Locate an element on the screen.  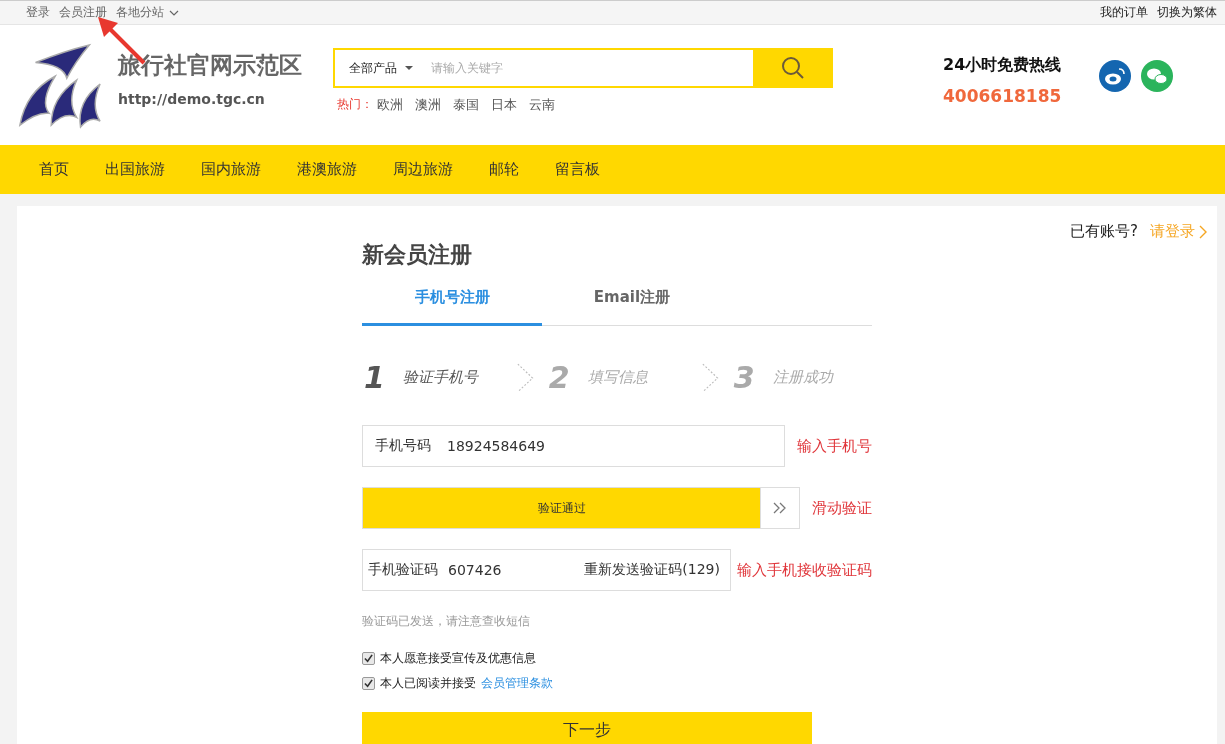
nav-item: 邮轮 is located at coordinates (504, 169).